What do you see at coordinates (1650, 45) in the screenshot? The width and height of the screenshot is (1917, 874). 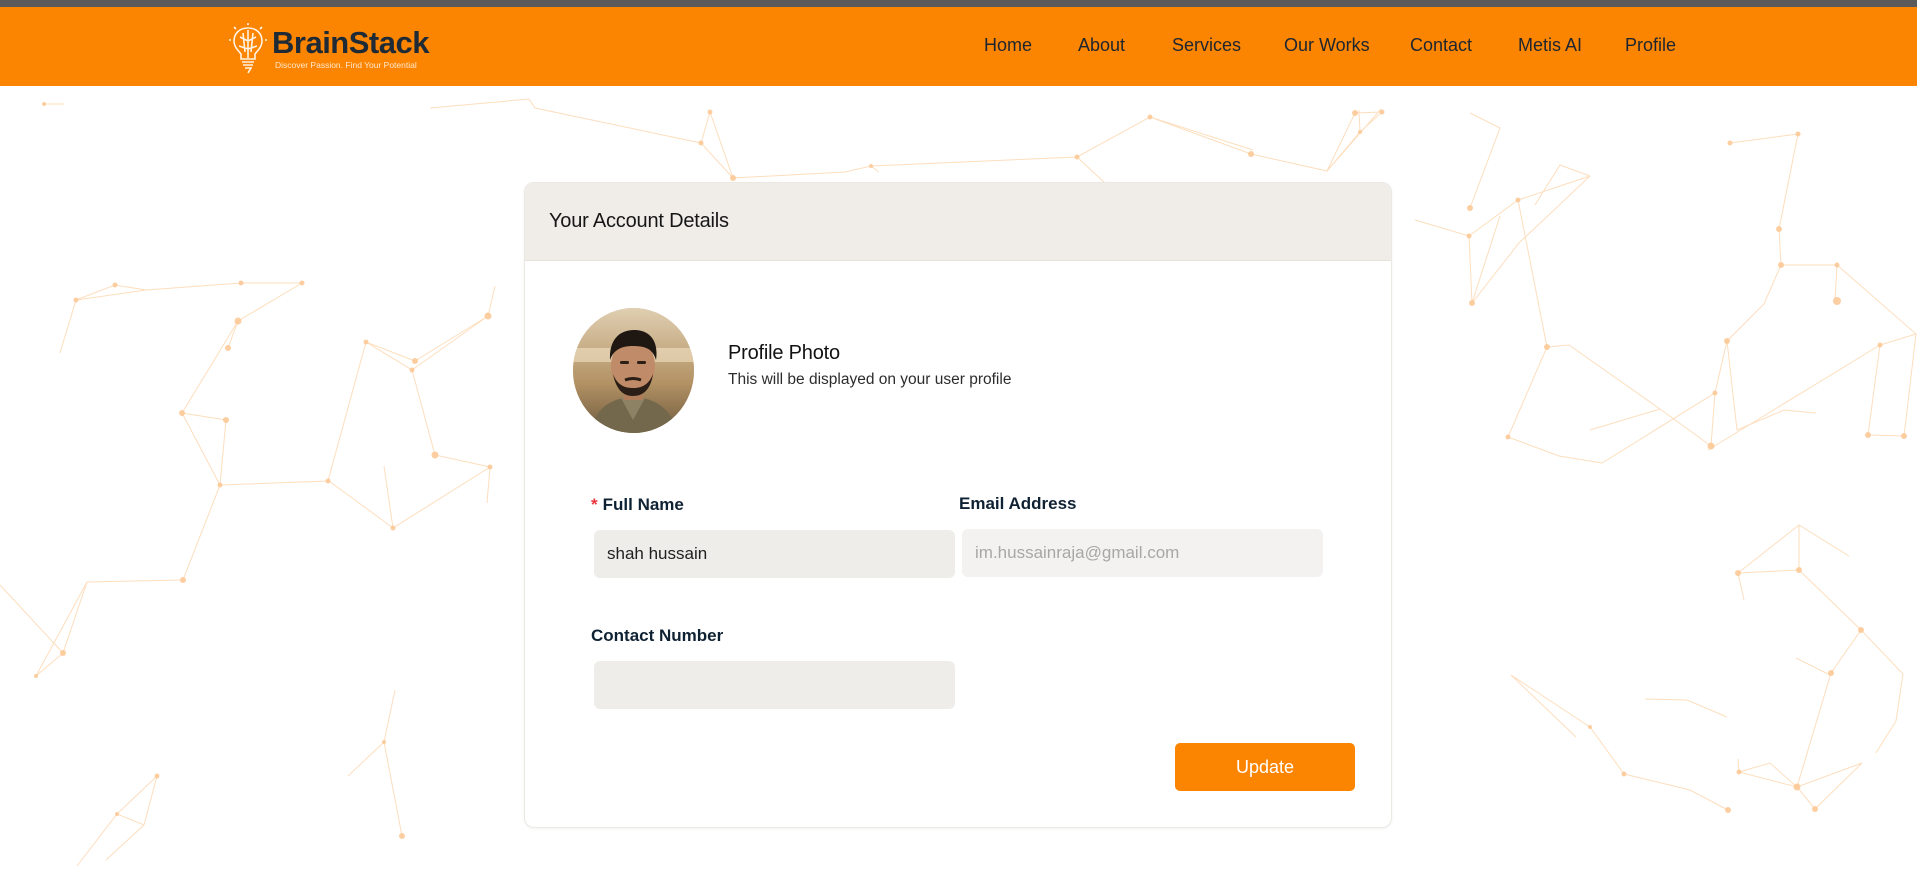 I see `nav-profile: Profile` at bounding box center [1650, 45].